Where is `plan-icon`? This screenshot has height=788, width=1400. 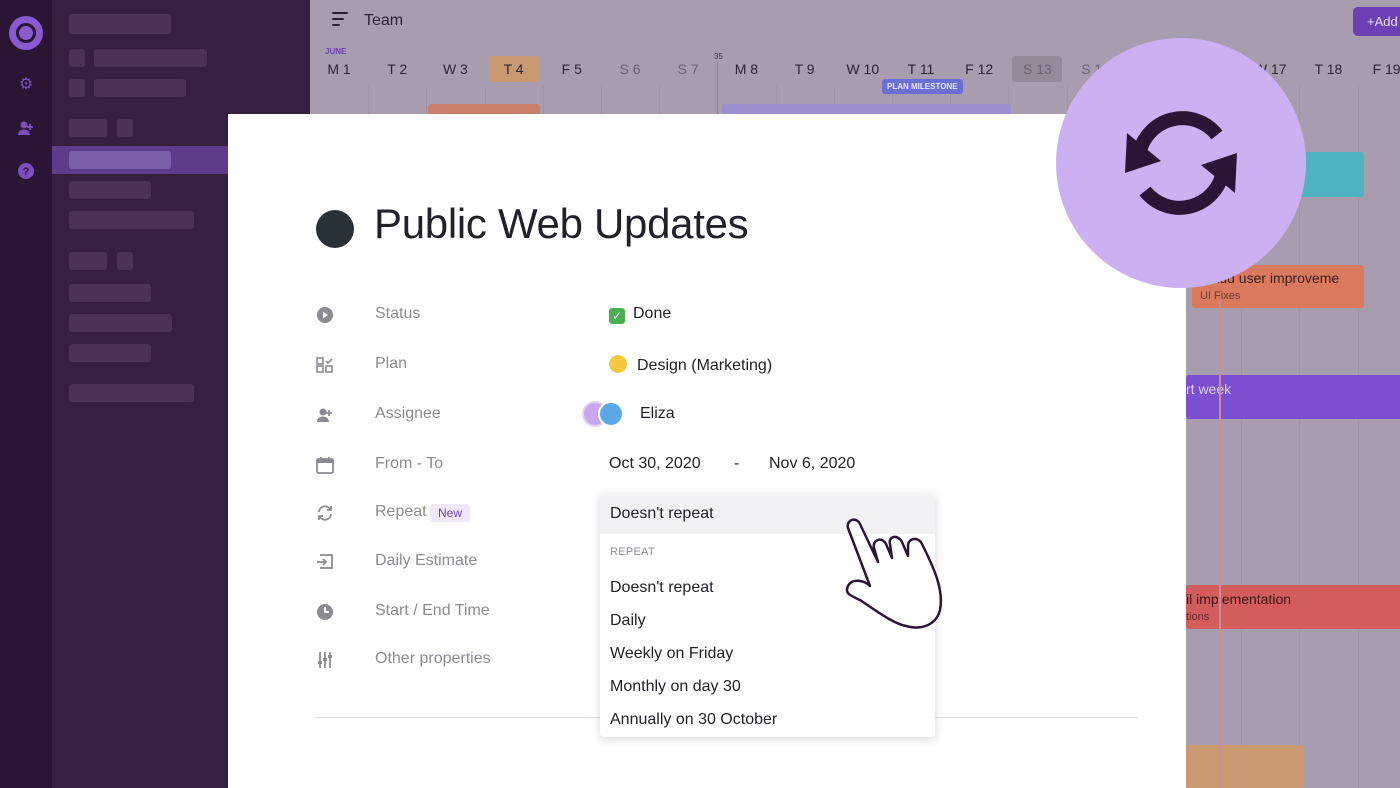
plan-icon is located at coordinates (325, 365).